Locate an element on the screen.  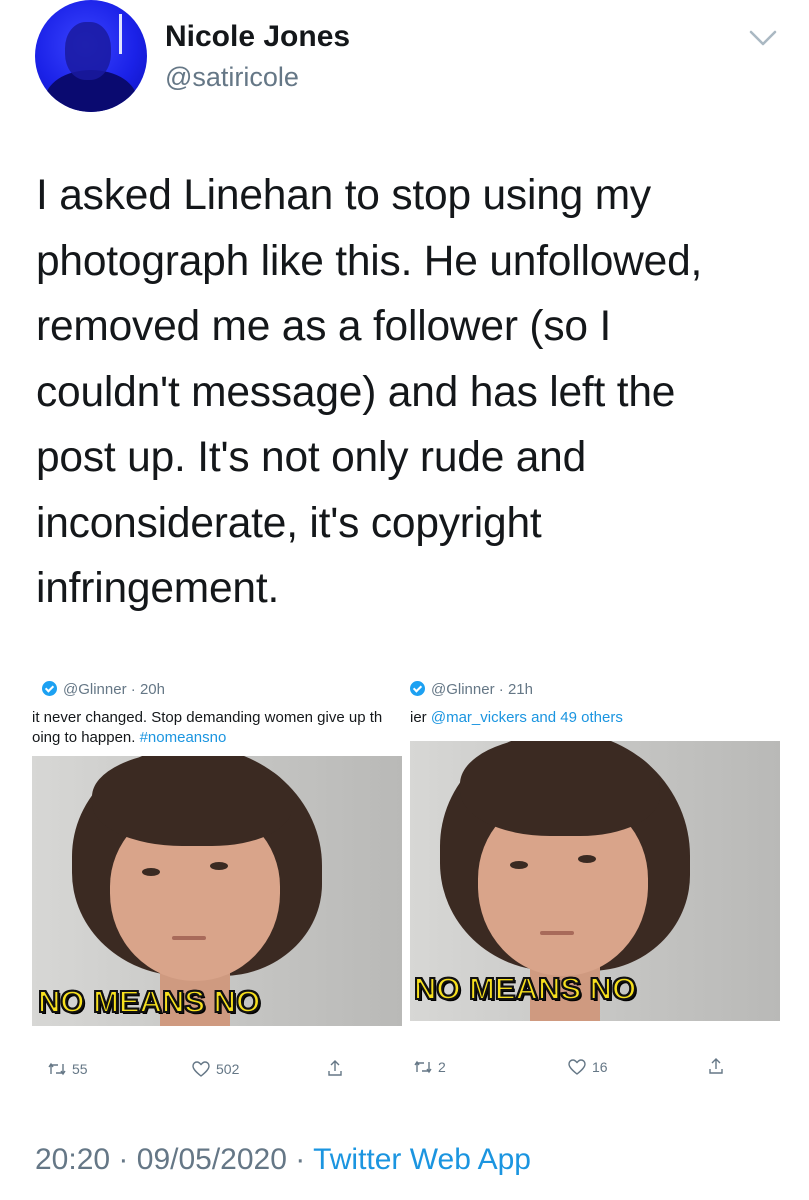
avatar-face is located at coordinates (88, 51).